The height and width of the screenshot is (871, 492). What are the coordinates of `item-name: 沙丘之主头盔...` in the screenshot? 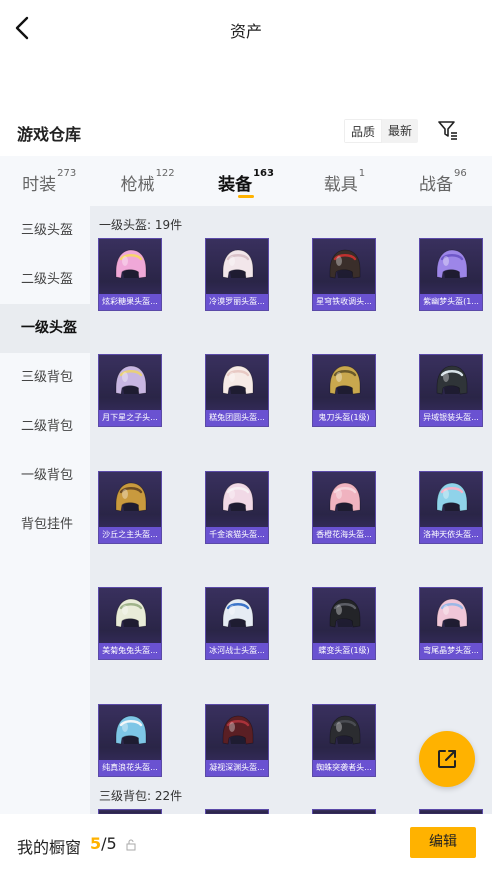 It's located at (130, 535).